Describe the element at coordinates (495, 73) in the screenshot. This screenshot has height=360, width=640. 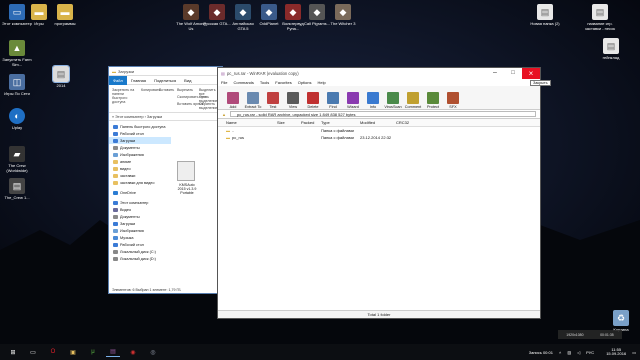
I see `minimize-button: –` at that location.